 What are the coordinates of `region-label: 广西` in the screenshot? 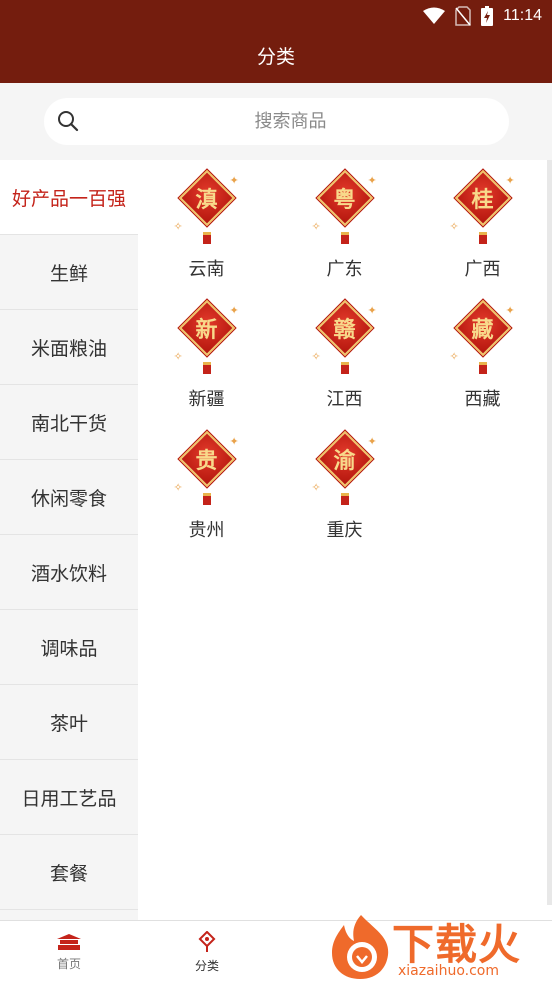 It's located at (482, 269).